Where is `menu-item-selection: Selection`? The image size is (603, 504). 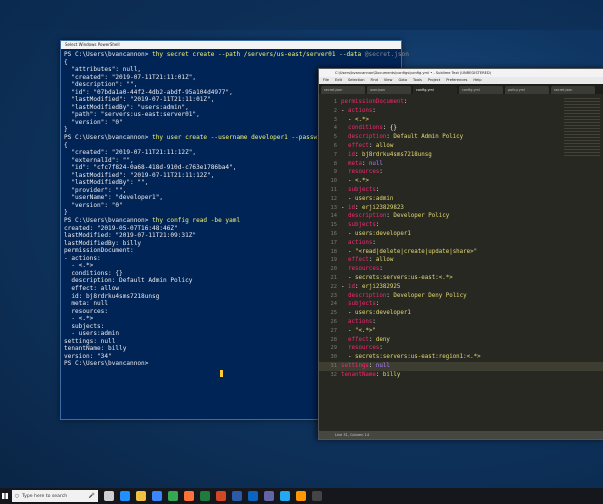 menu-item-selection: Selection is located at coordinates (356, 80).